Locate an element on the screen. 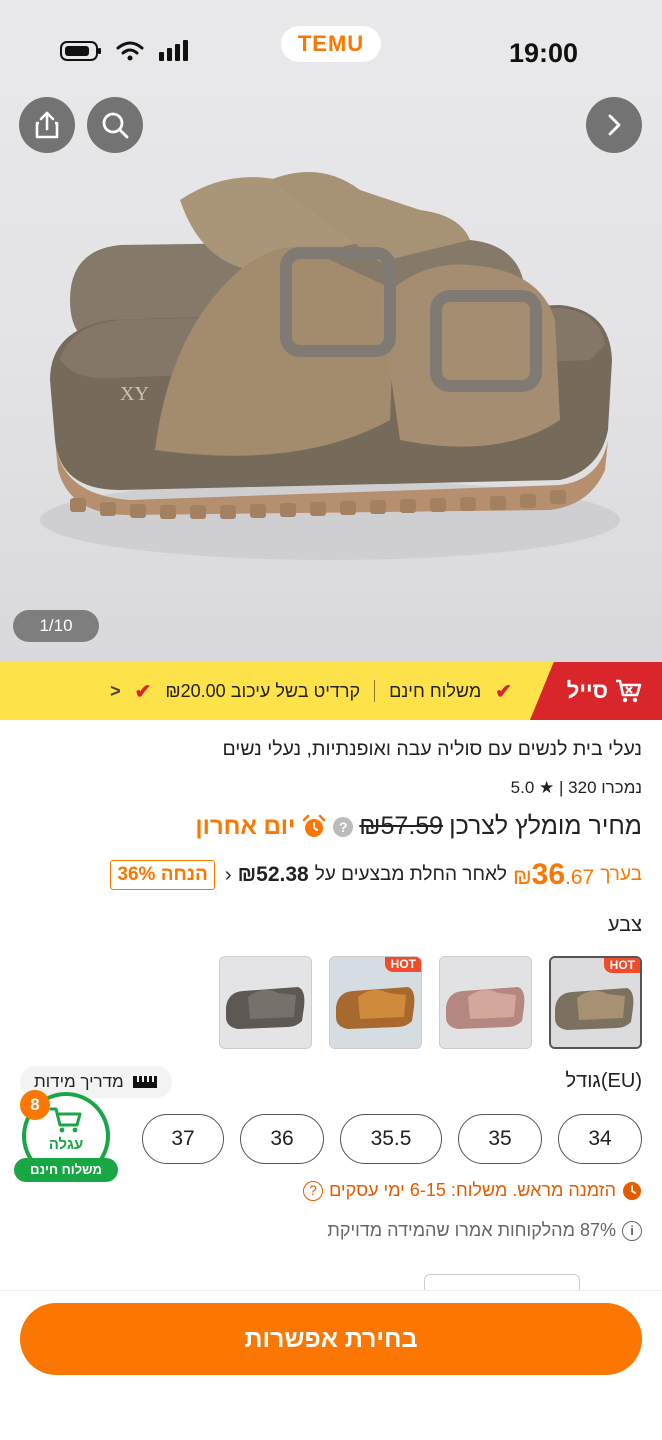  color-swatch-khaki: HOT is located at coordinates (595, 1002).